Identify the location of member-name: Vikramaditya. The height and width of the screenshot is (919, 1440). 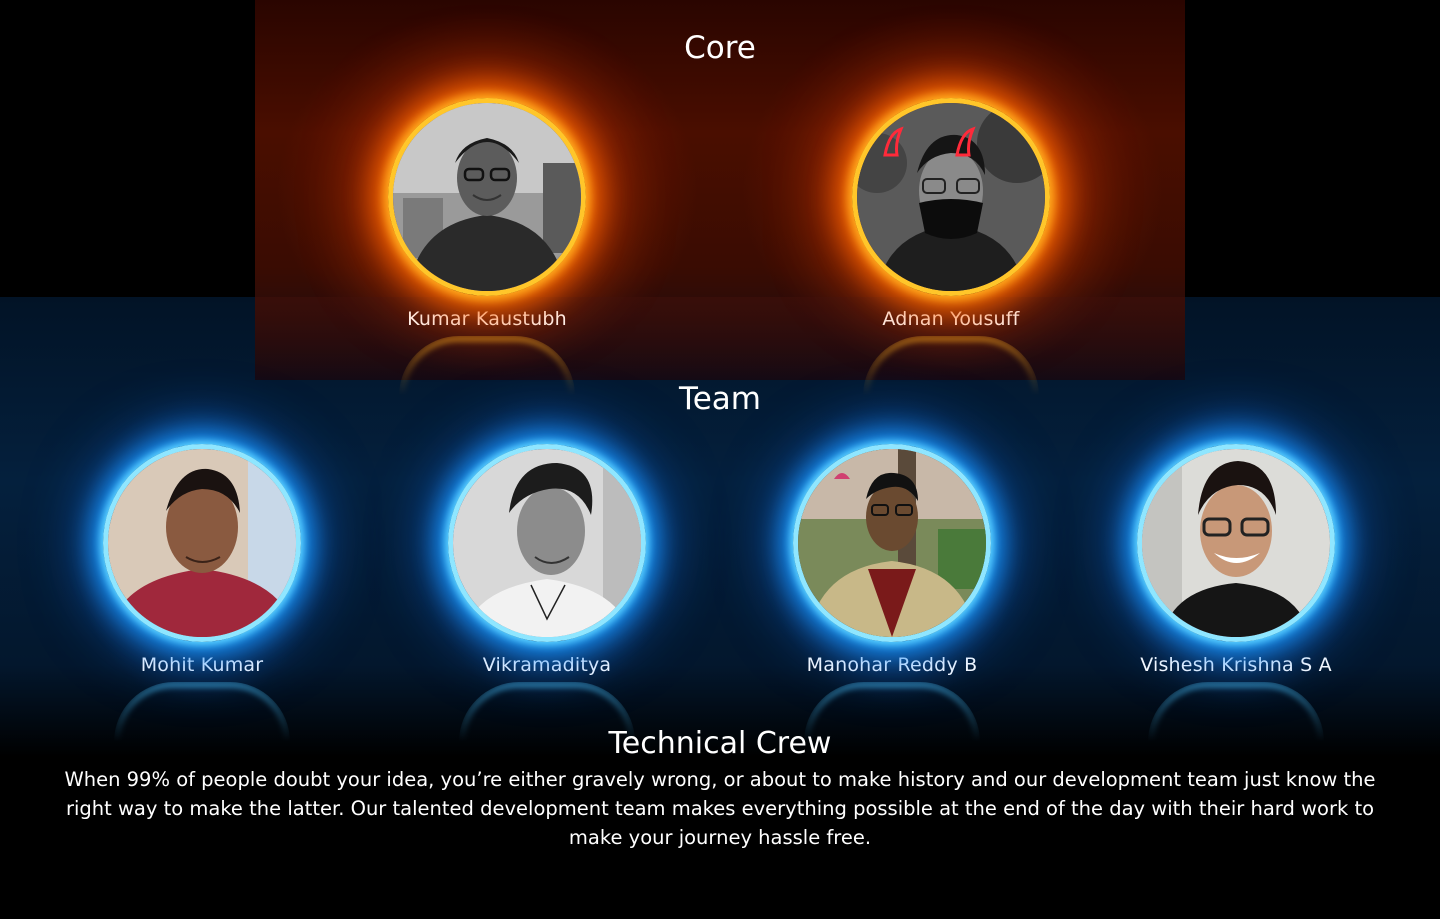
(547, 665).